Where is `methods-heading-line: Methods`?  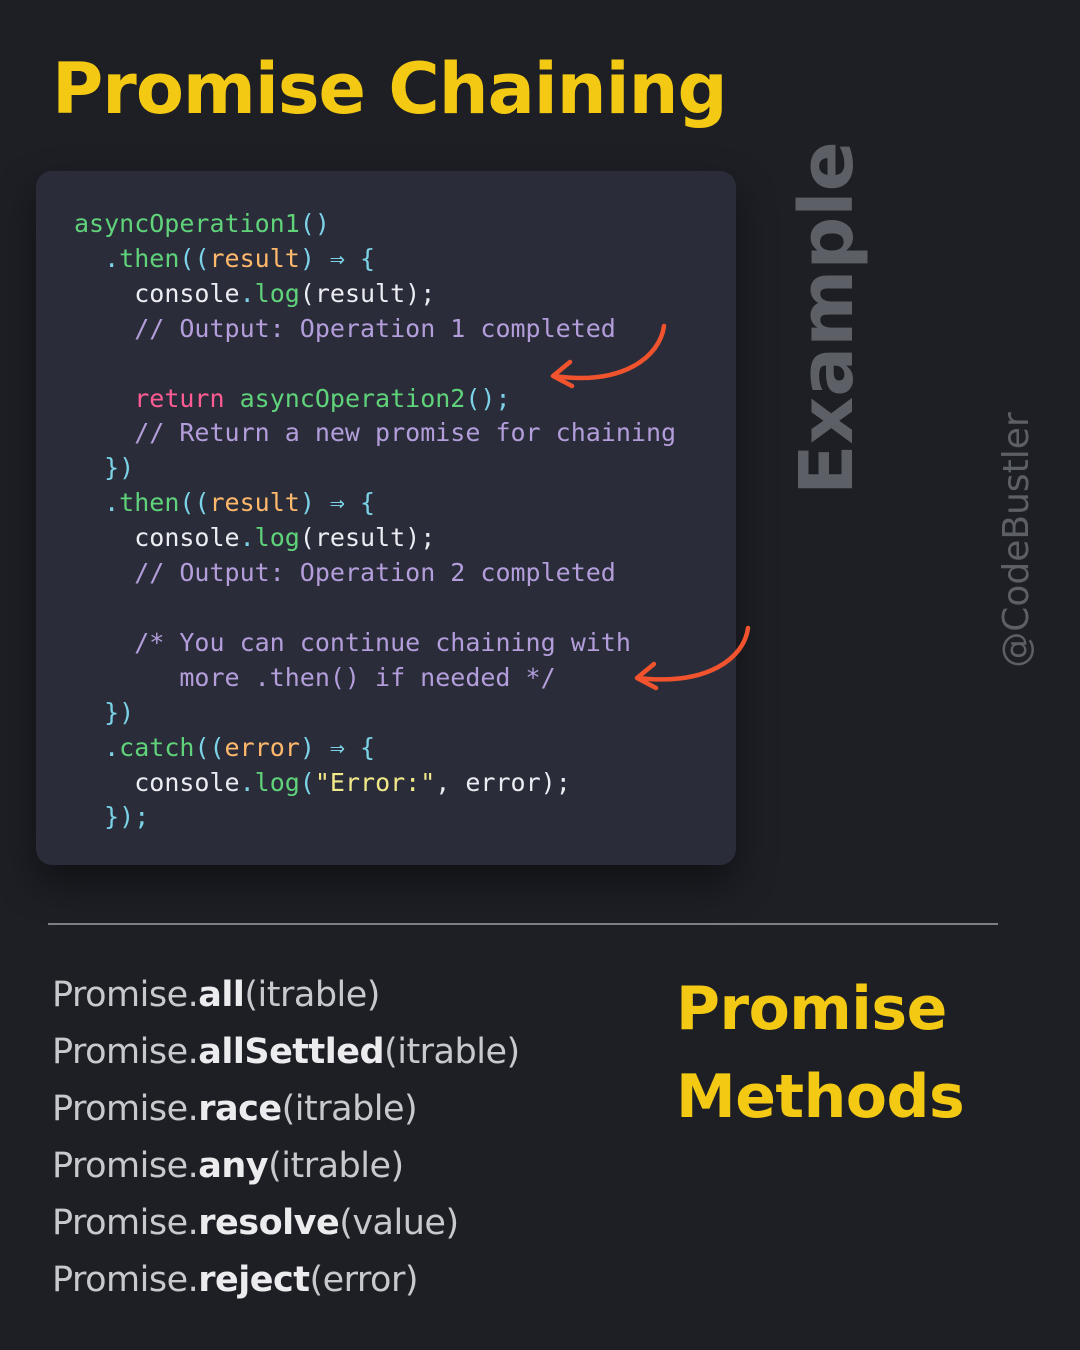 methods-heading-line: Methods is located at coordinates (820, 1097).